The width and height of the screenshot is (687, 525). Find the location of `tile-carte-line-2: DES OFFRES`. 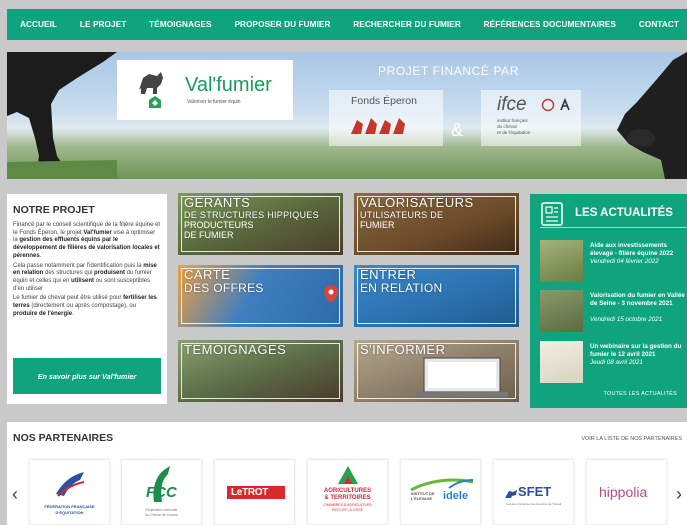

tile-carte-line-2: DES OFFRES is located at coordinates (224, 288).